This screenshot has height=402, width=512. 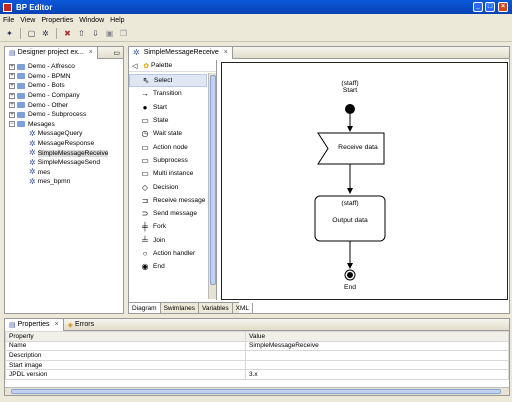 What do you see at coordinates (66, 67) in the screenshot?
I see `tree-item: + Demo - Alfresco` at bounding box center [66, 67].